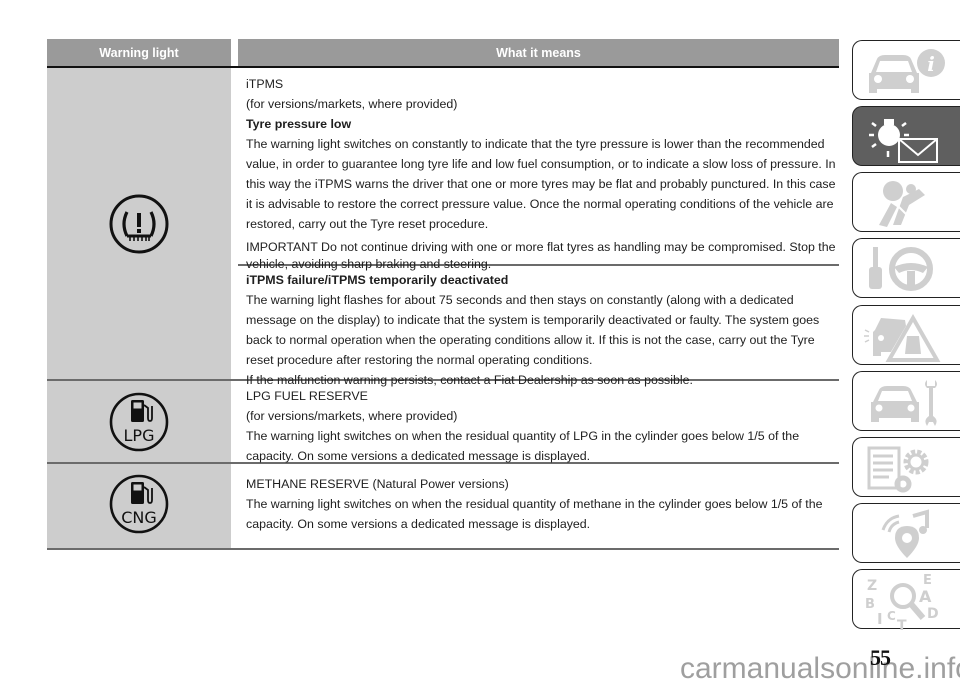 The height and width of the screenshot is (686, 960). I want to click on svg-text: E, so click(927, 581).